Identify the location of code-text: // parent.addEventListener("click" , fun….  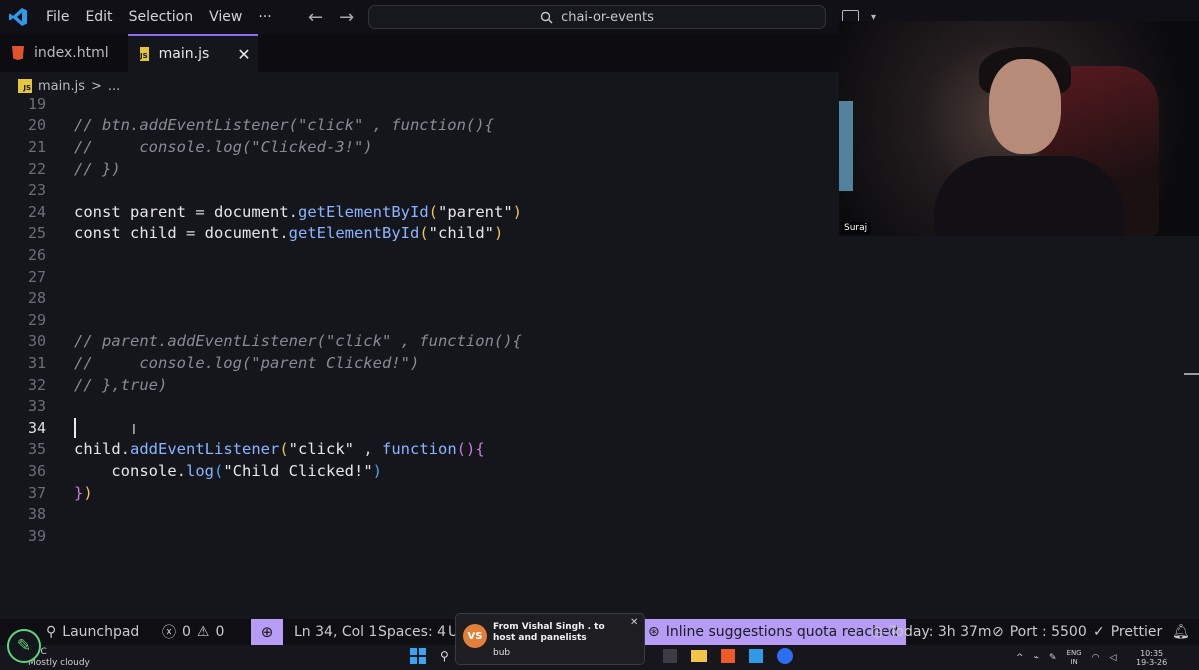
(298, 341).